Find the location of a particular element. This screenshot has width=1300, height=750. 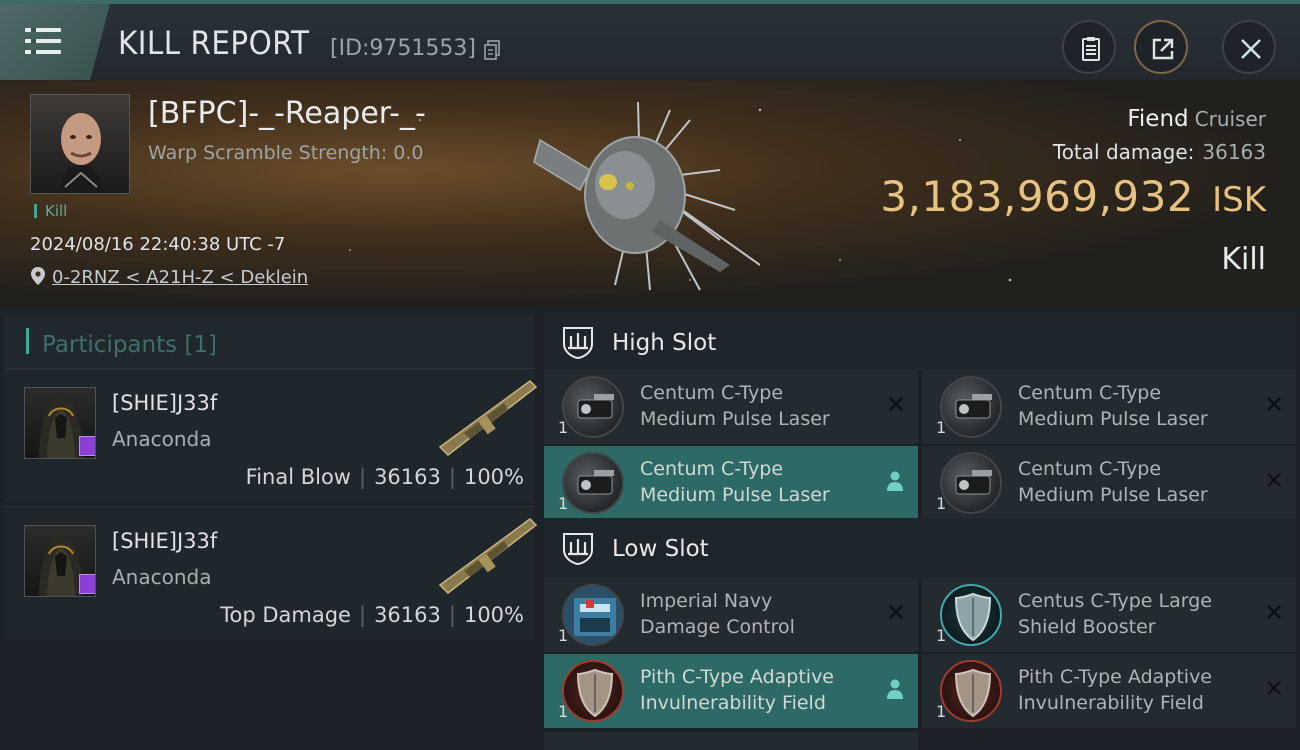

low-slot-label: Low Slot is located at coordinates (660, 549).